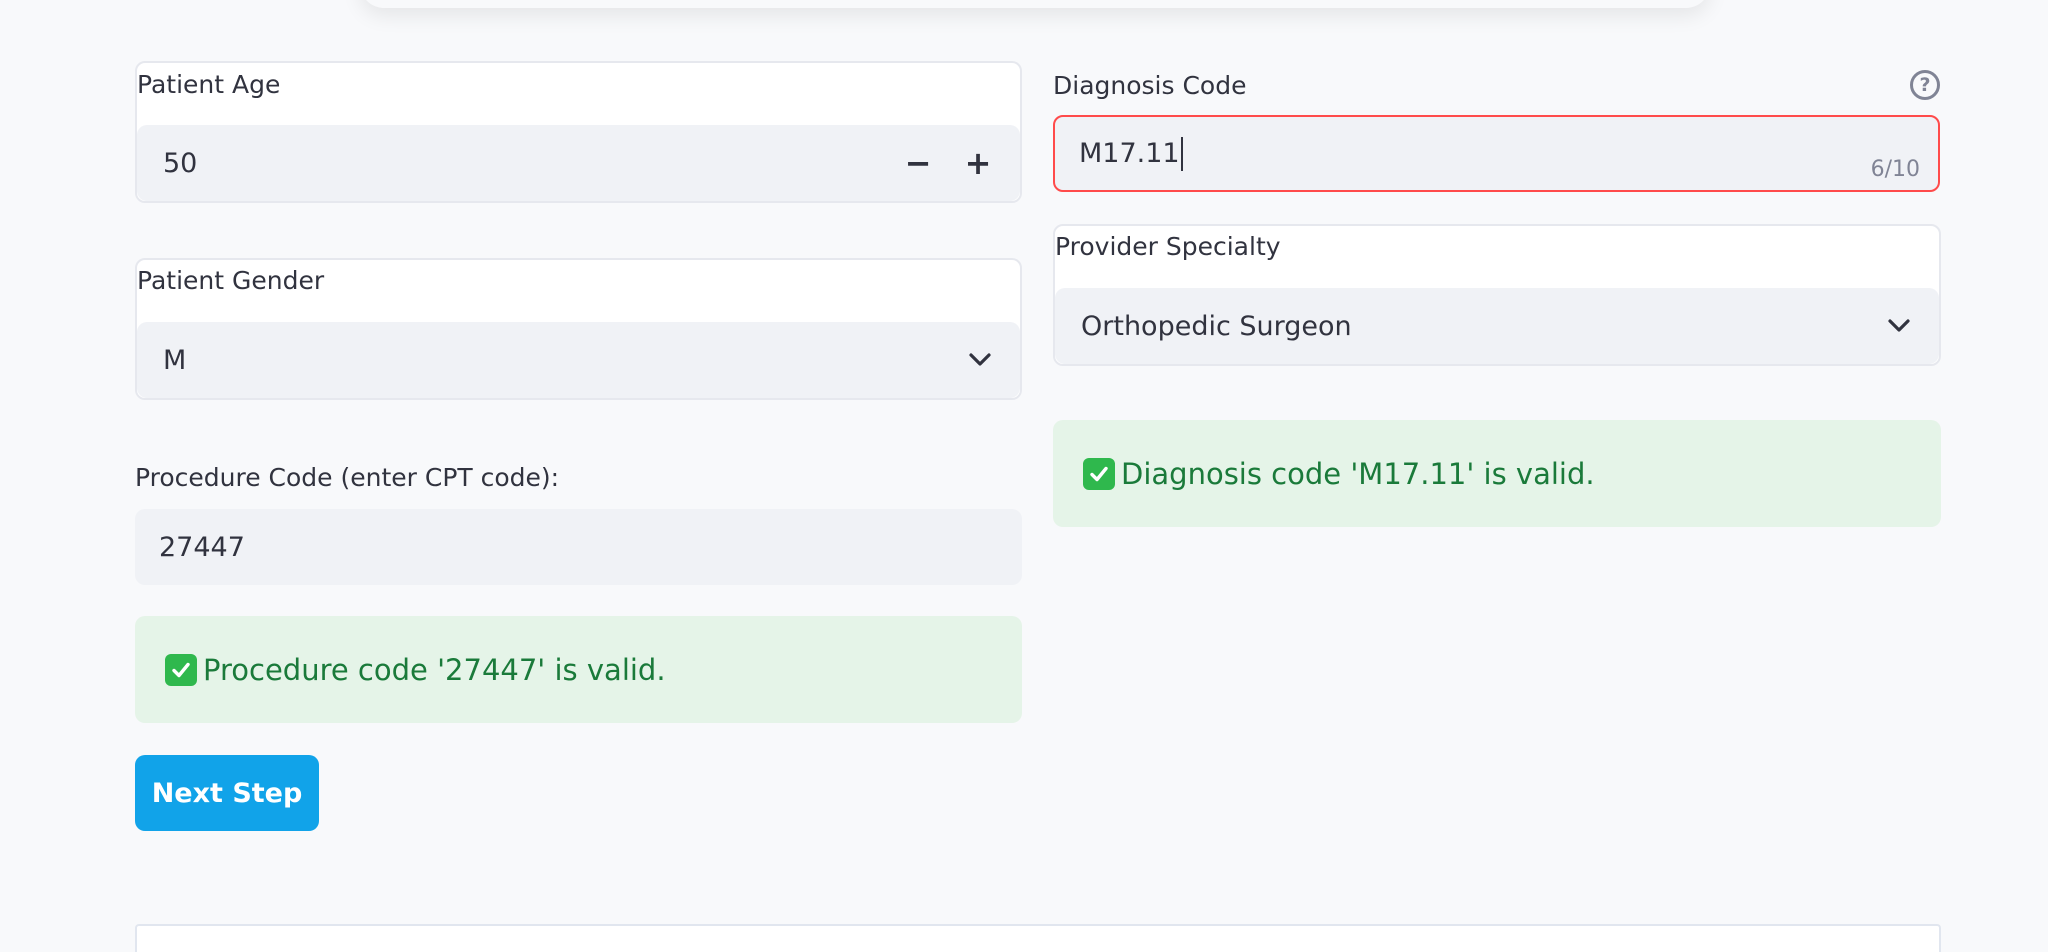 This screenshot has width=2048, height=952. I want to click on character-counter: 6/10, so click(1895, 169).